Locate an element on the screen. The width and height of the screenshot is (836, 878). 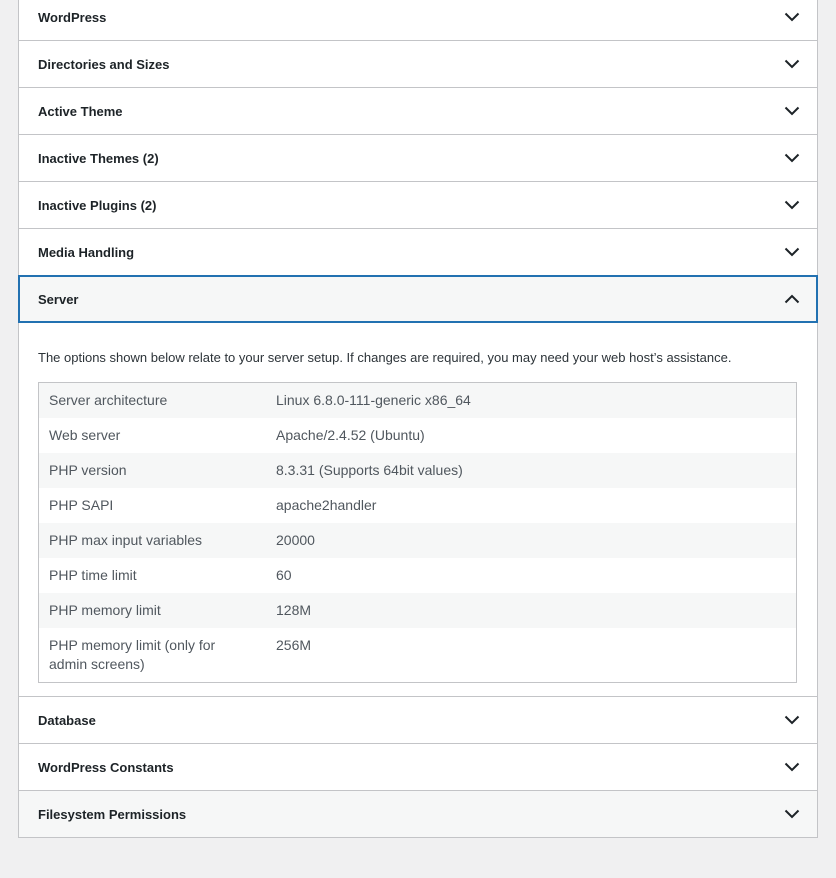
row-value: apache2handler is located at coordinates (531, 505).